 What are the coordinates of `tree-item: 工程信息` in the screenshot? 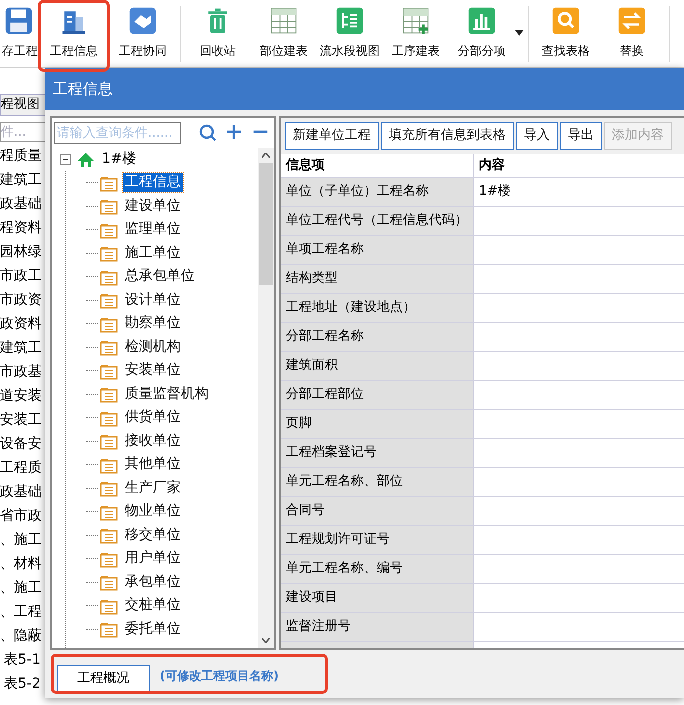 It's located at (153, 182).